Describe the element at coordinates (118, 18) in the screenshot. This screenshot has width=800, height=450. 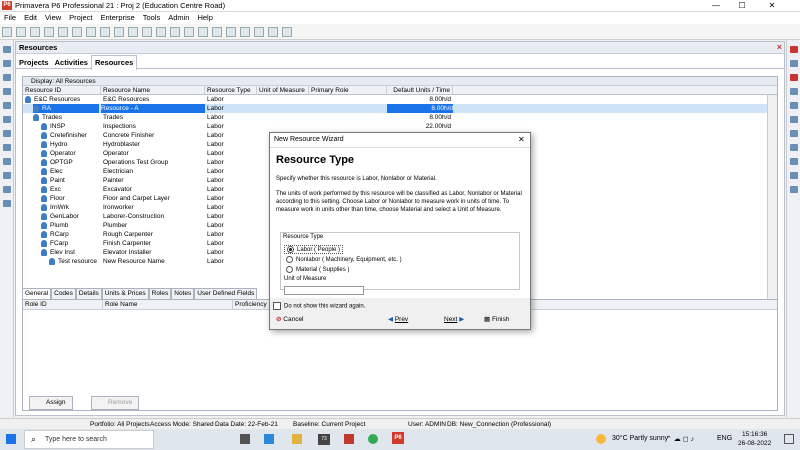
I see `menu-enterprise: Enterprise` at that location.